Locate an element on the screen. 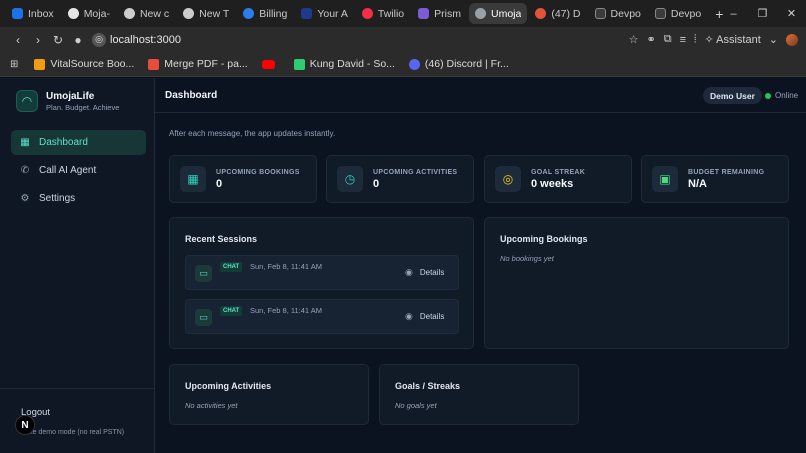 The image size is (806, 453). stat-card-activities: ◷ UPCOMING ACTIVITIES 0 is located at coordinates (400, 179).